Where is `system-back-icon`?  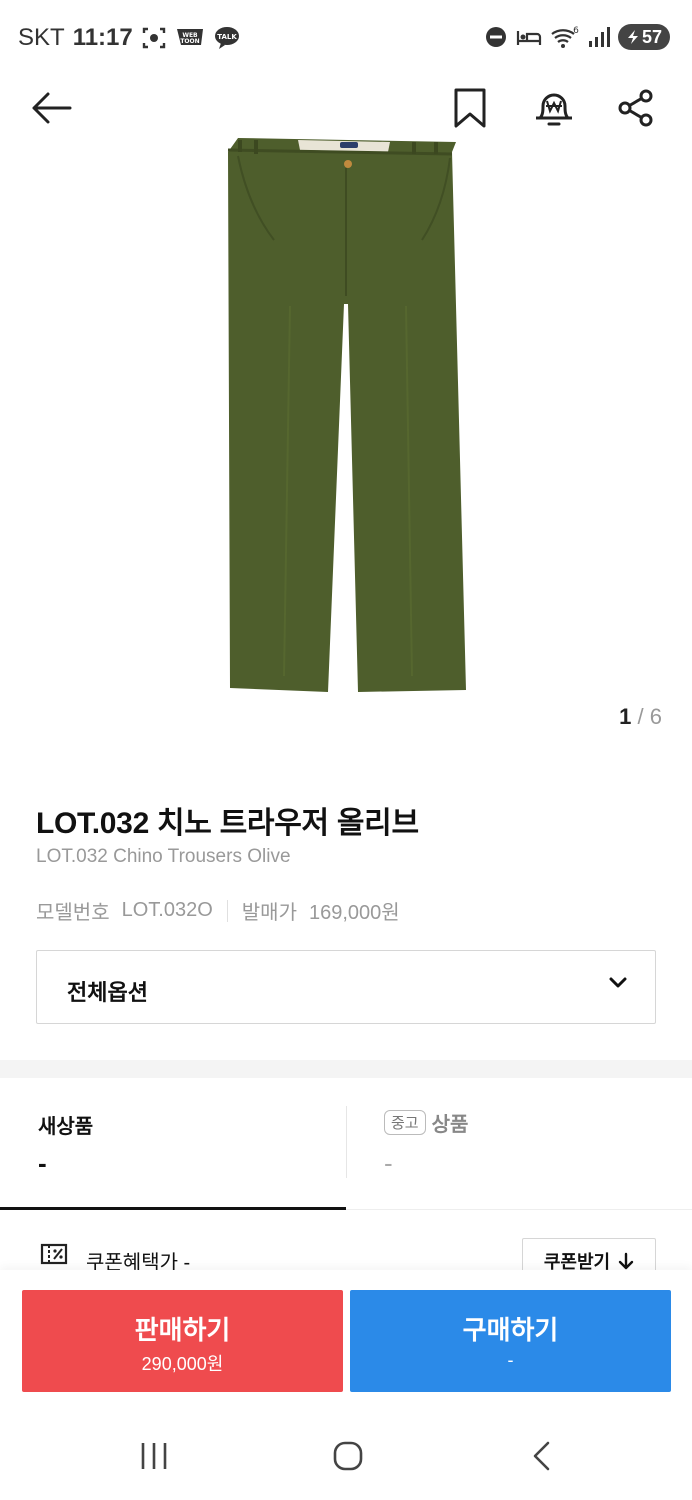
system-back-icon is located at coordinates (541, 1456).